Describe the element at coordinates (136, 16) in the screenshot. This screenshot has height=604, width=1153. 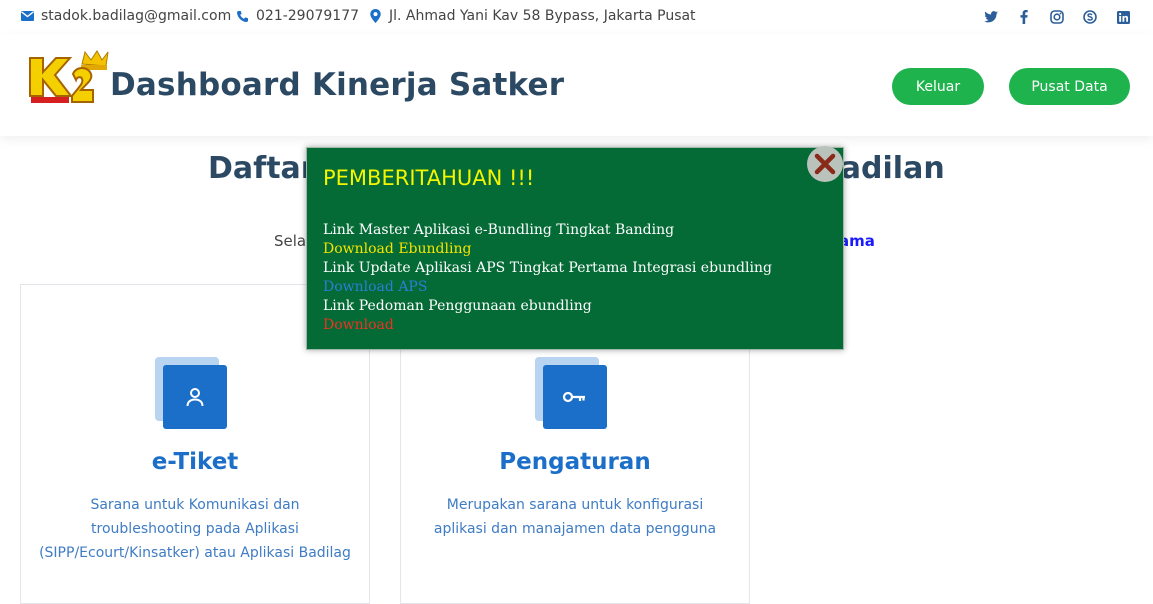
I see `contact-email-text: stadok.badilag@gmail.com` at that location.